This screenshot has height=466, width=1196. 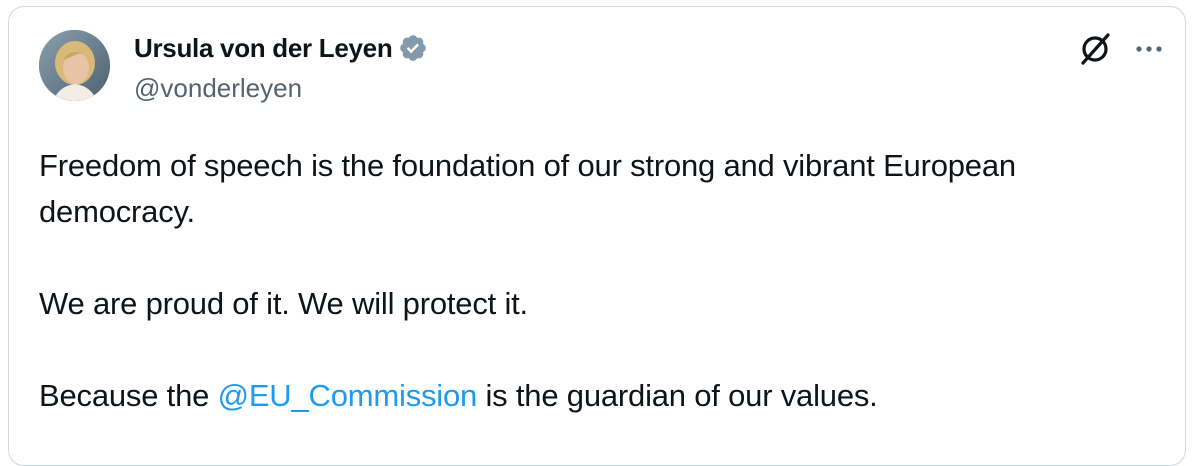 I want to click on tweet-paragraph-2: We are proud of it. We will protect it., so click(x=283, y=303).